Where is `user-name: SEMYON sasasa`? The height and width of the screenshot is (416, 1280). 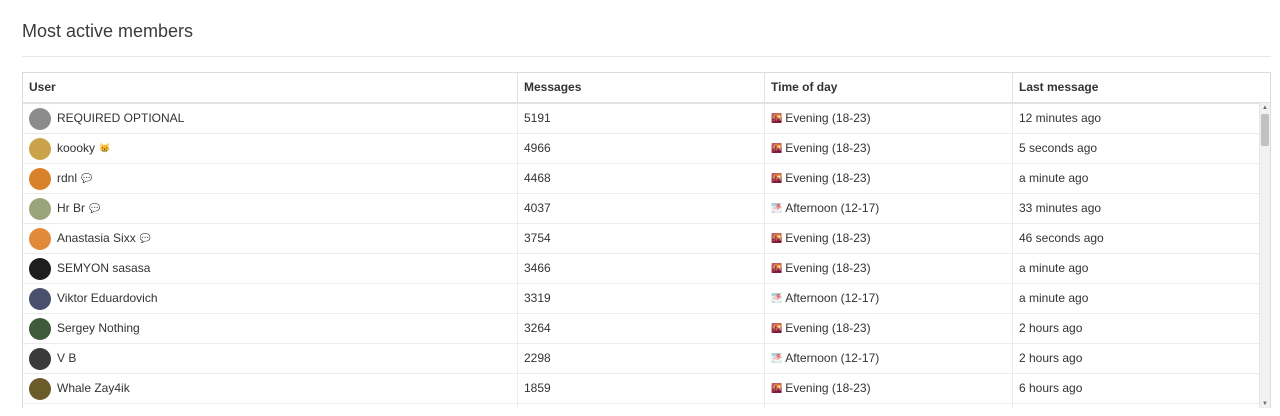
user-name: SEMYON sasasa is located at coordinates (103, 268).